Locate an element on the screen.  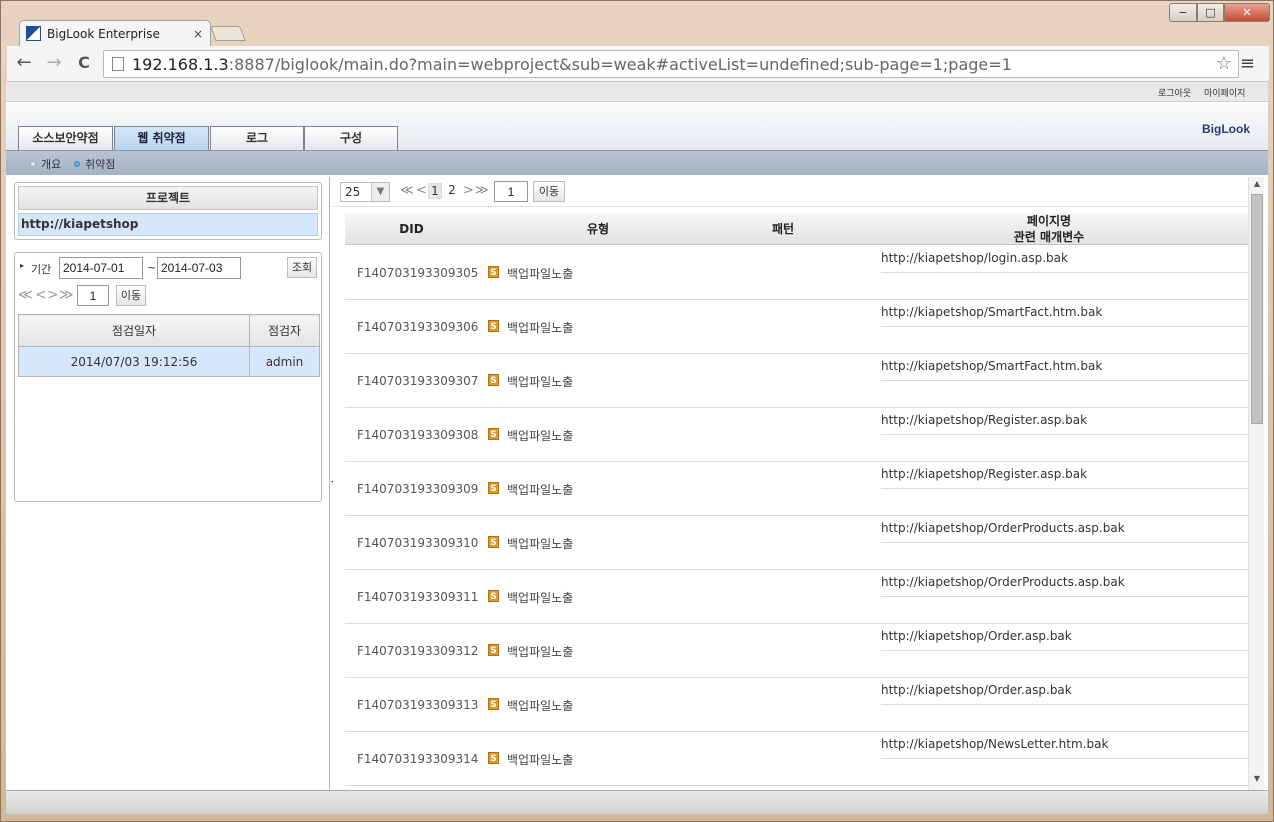
list-page-input is located at coordinates (511, 191).